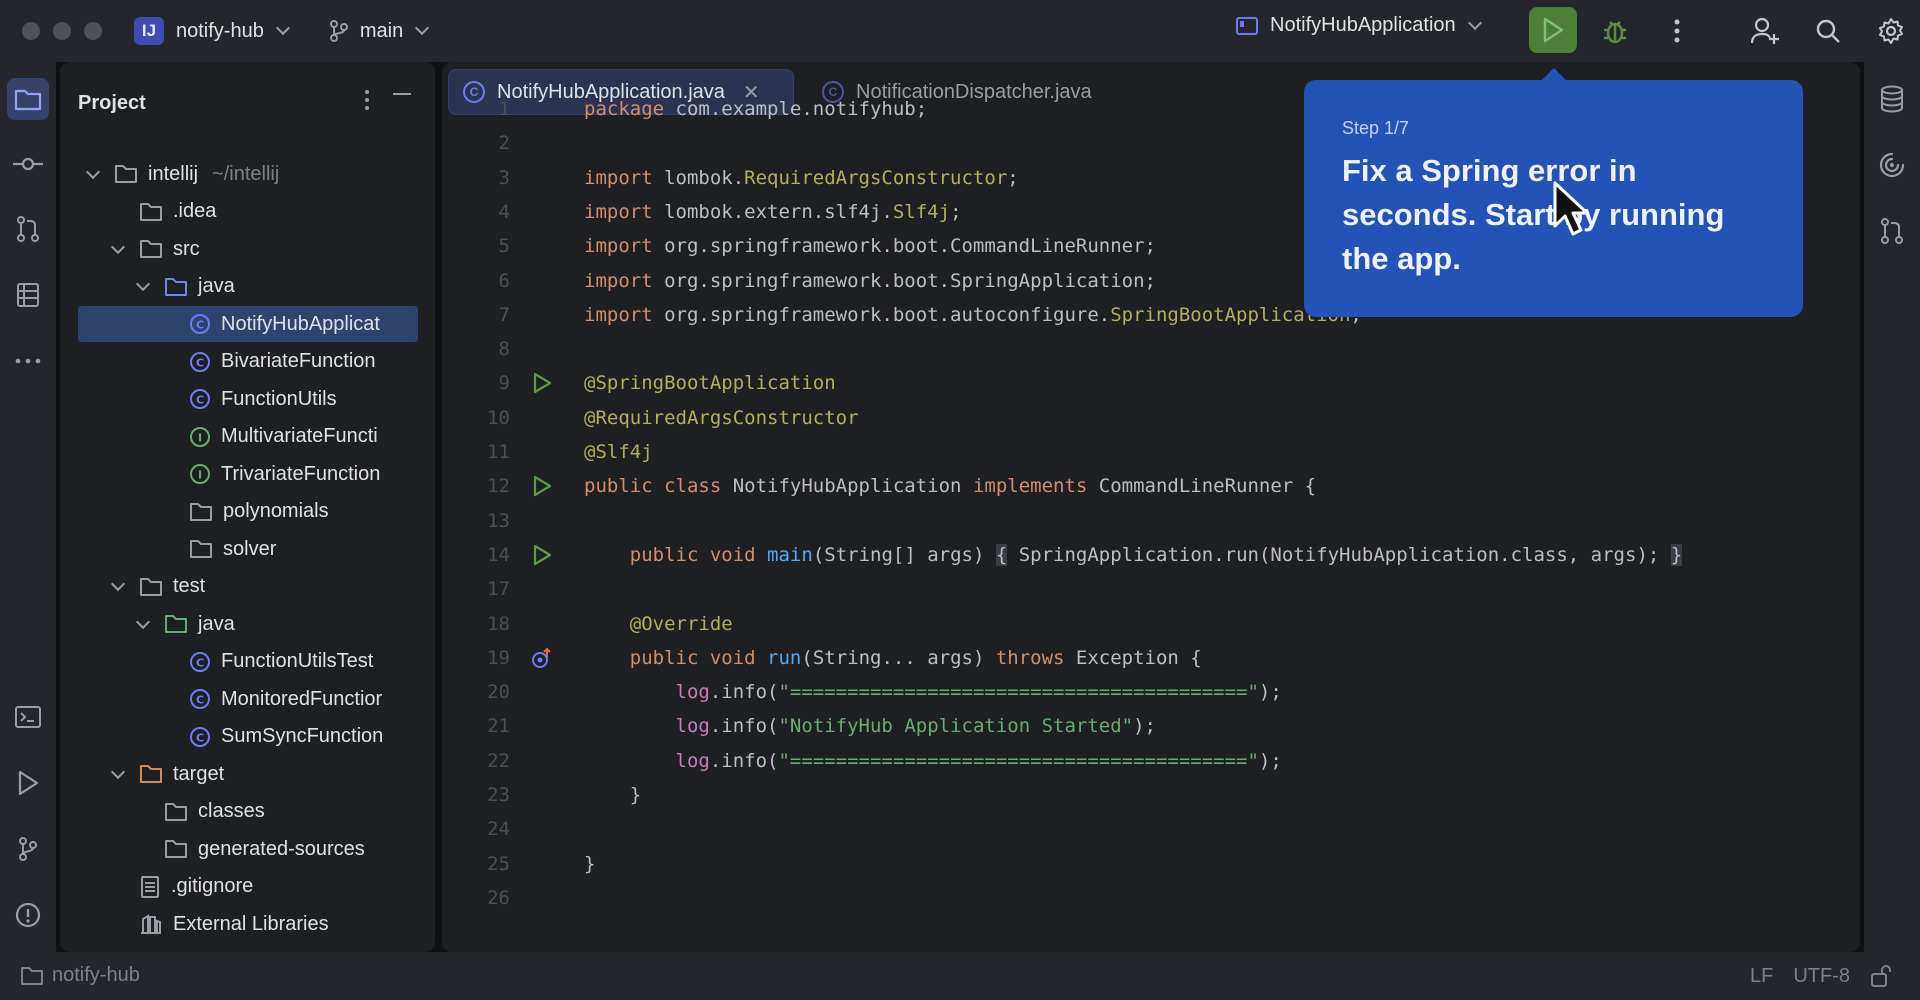 Image resolution: width=1920 pixels, height=1000 pixels. I want to click on code-with-me-button, so click(1765, 31).